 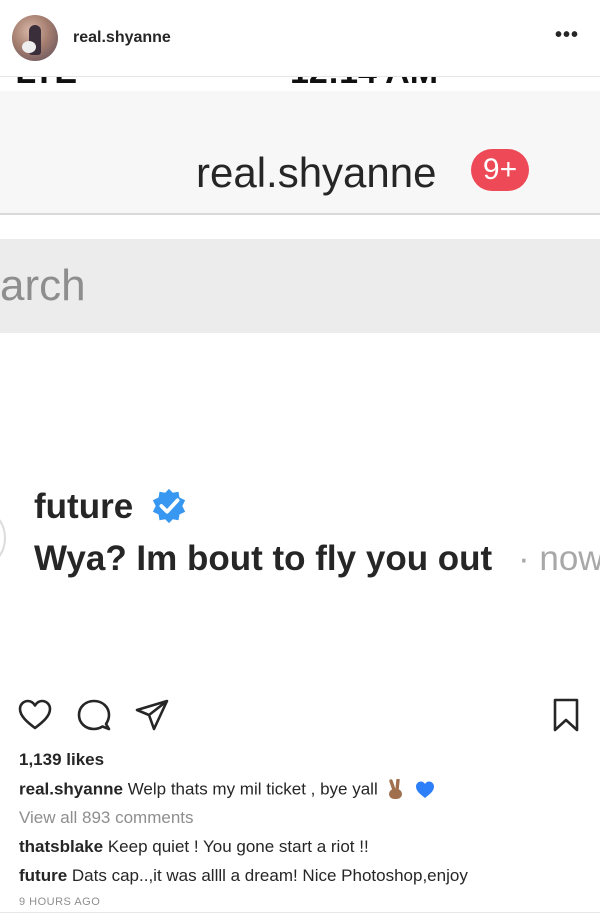 What do you see at coordinates (500, 170) in the screenshot?
I see `notification-badge: 9+` at bounding box center [500, 170].